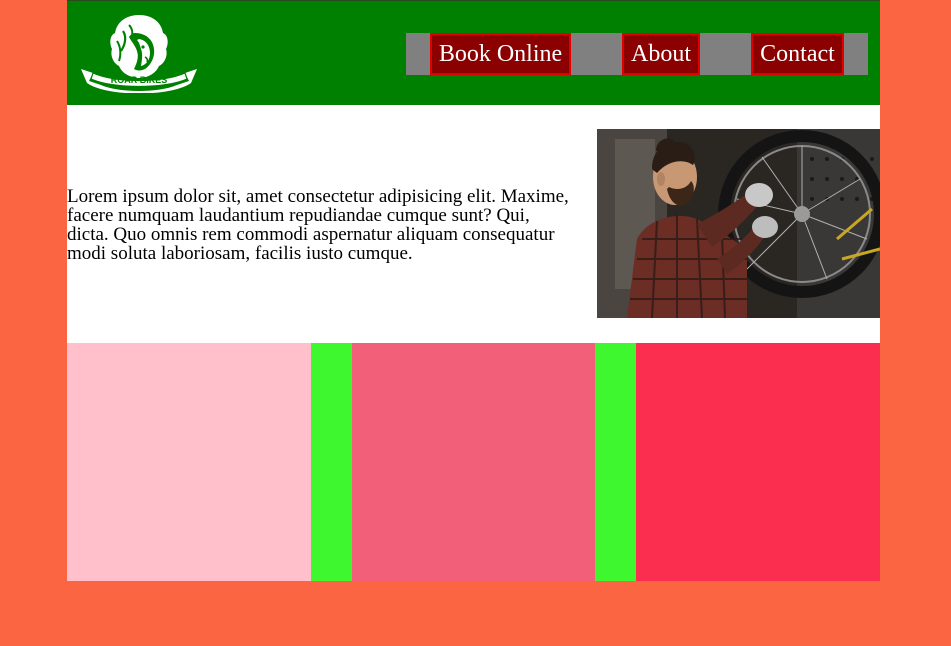 The height and width of the screenshot is (646, 951). I want to click on mechanic-image, so click(738, 223).